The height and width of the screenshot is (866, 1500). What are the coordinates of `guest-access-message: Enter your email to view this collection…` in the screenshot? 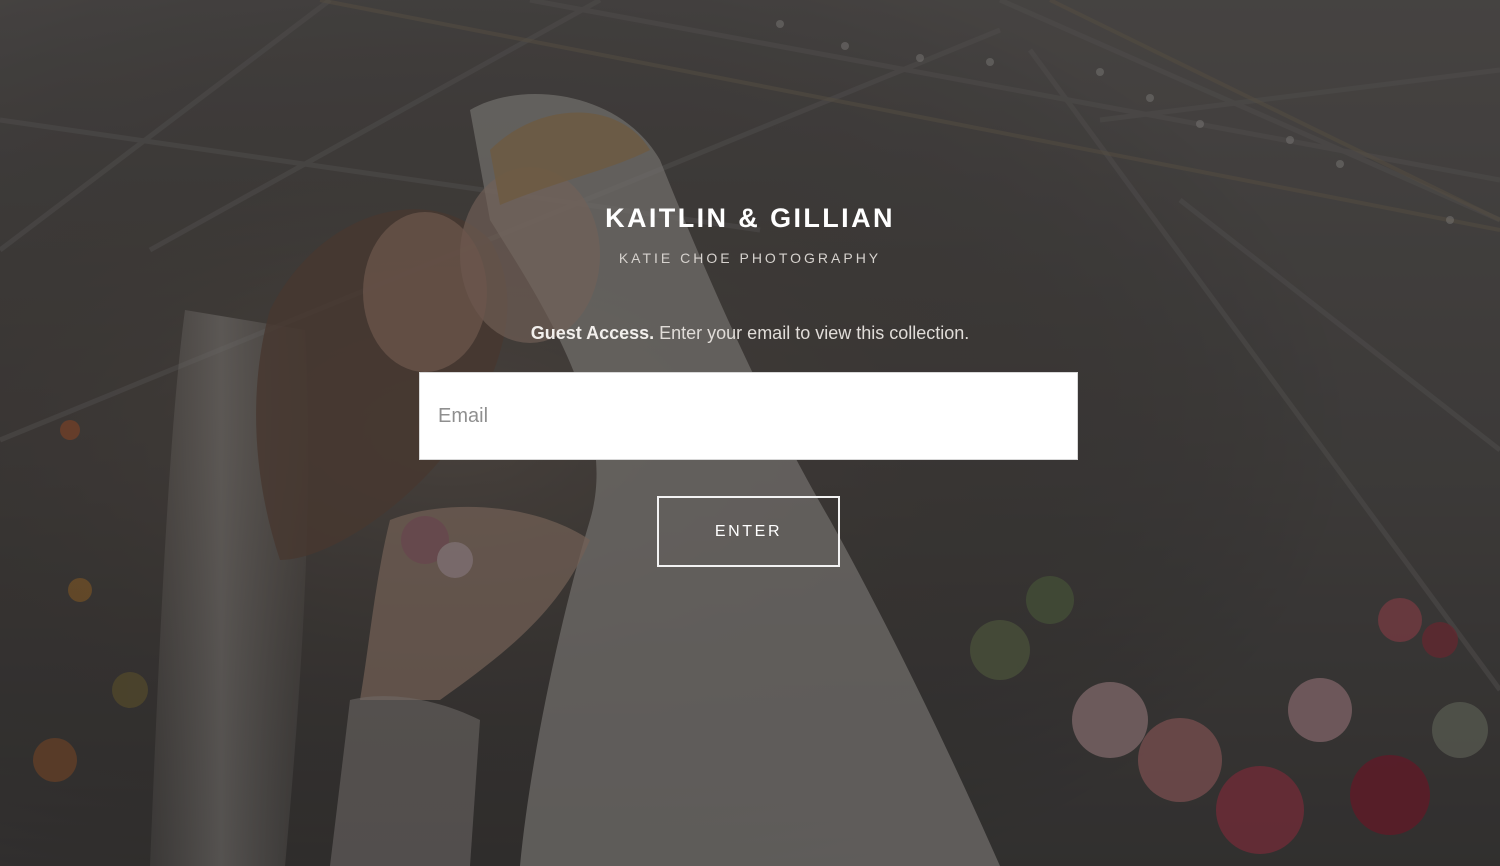 It's located at (814, 333).